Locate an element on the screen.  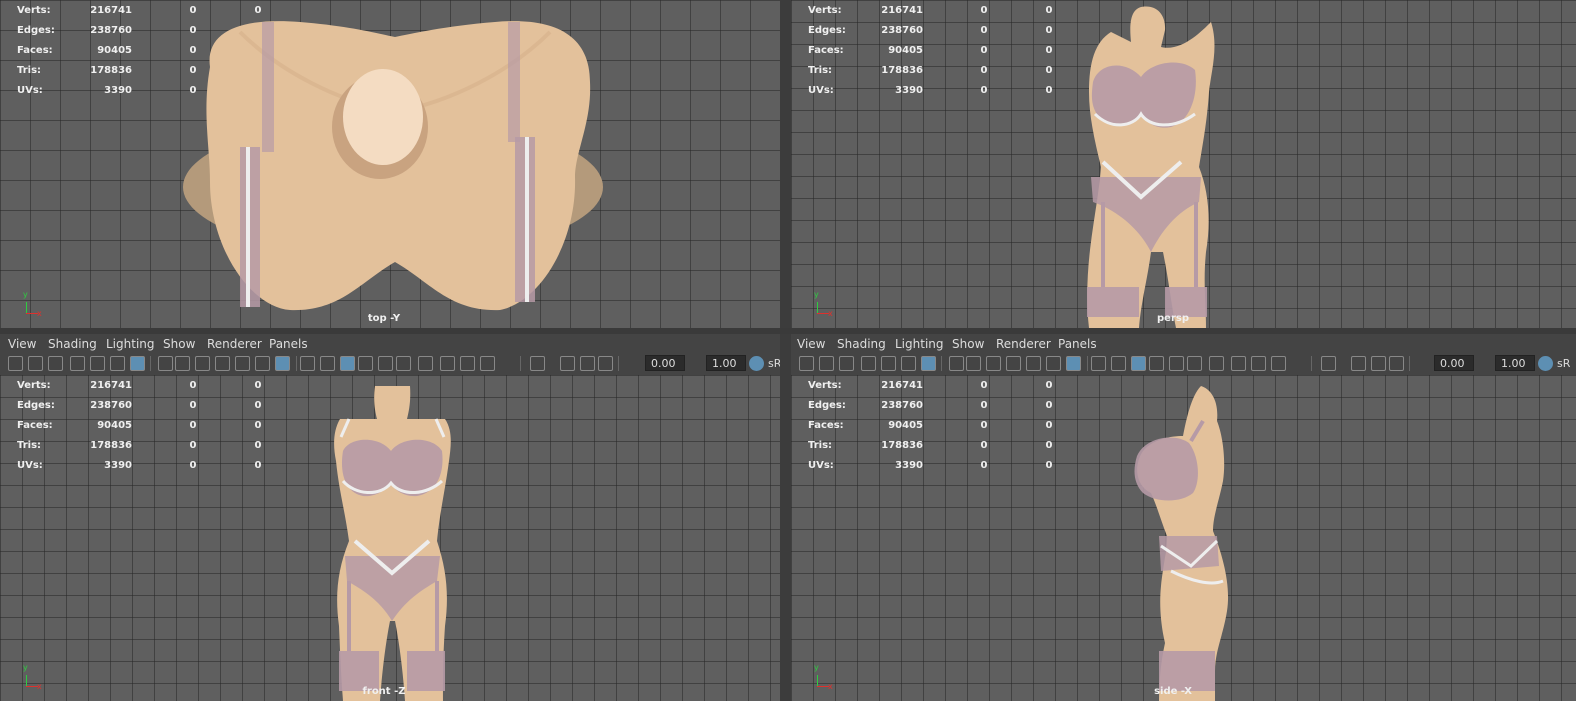
hud-value: 90405 is located at coordinates (905, 50).